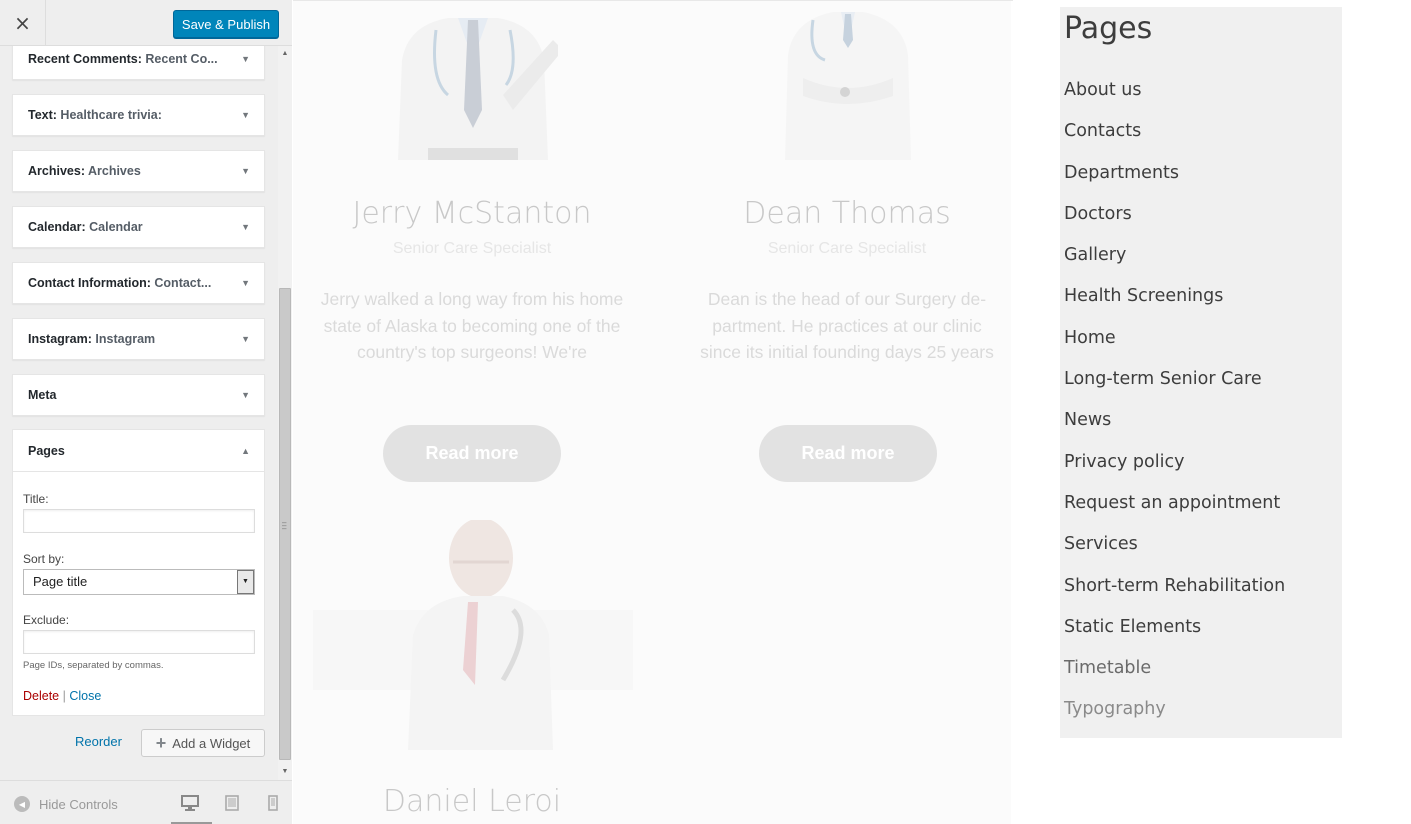 The height and width of the screenshot is (824, 1411). What do you see at coordinates (472, 213) in the screenshot?
I see `doctor-name: Jerry McStanton` at bounding box center [472, 213].